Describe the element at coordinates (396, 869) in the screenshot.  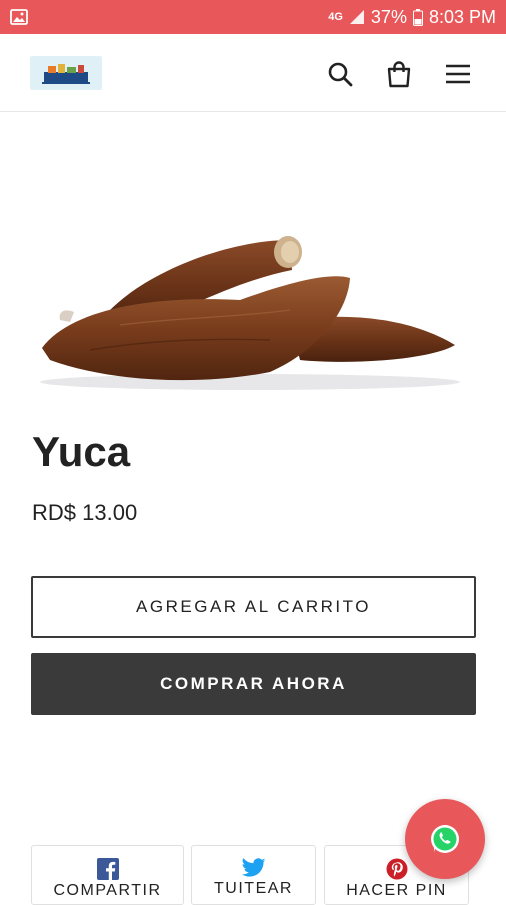
I see `pinterest-icon` at that location.